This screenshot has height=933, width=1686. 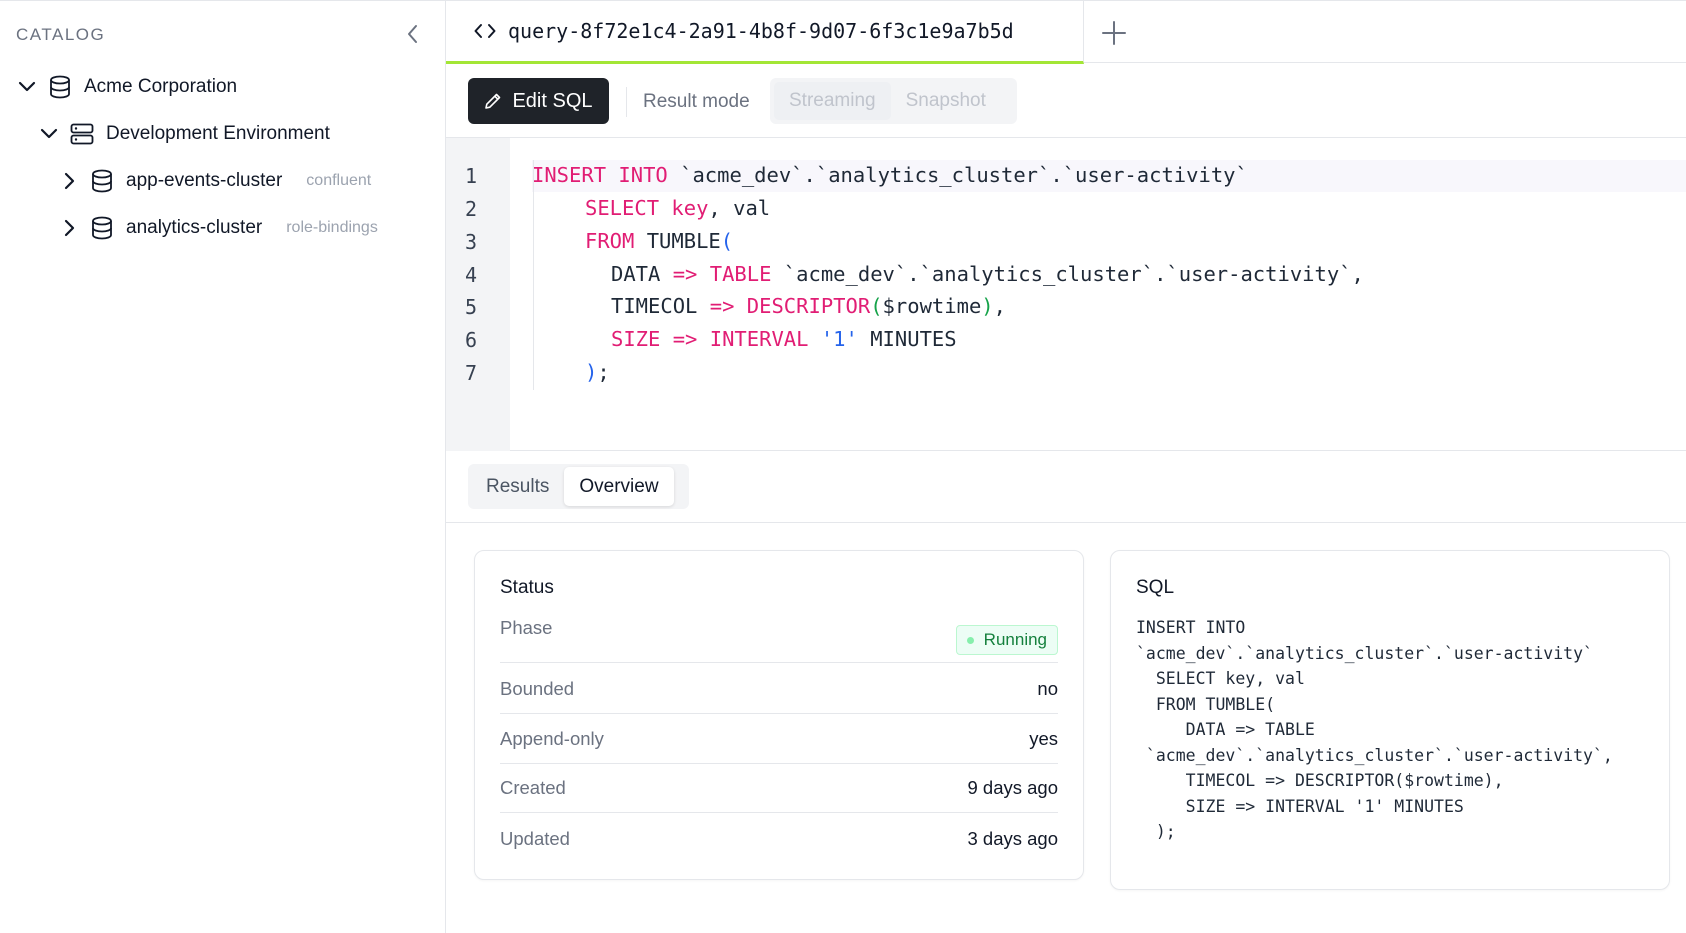 What do you see at coordinates (471, 242) in the screenshot?
I see `line-number: 3` at bounding box center [471, 242].